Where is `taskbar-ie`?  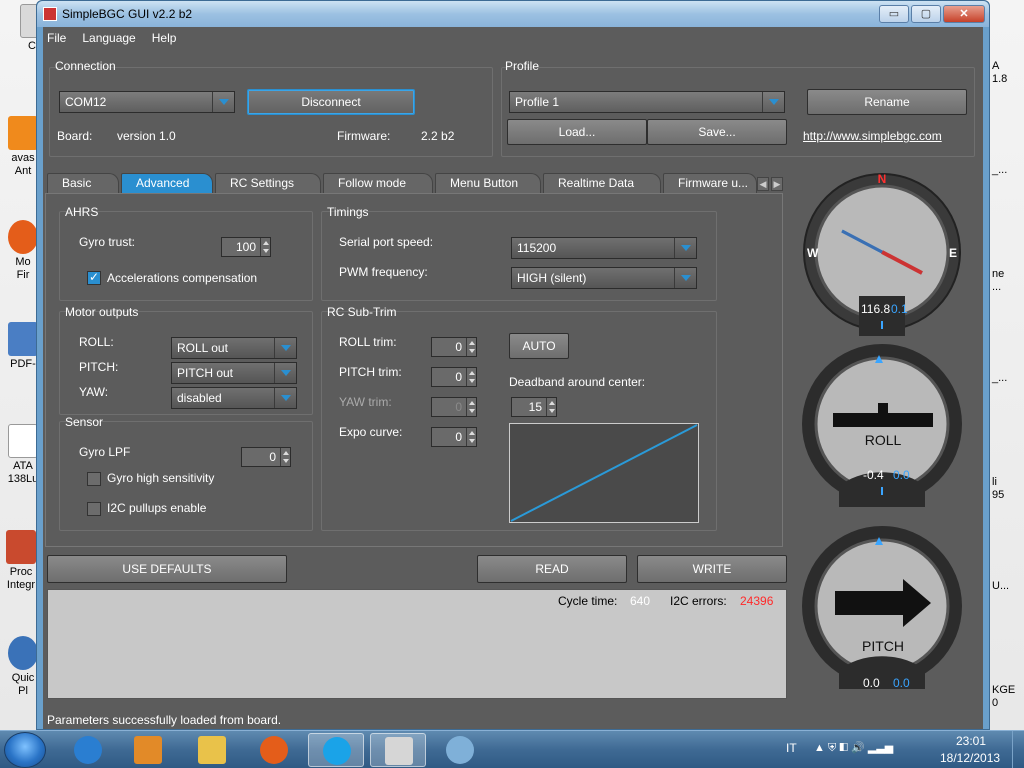
taskbar-ie is located at coordinates (88, 750).